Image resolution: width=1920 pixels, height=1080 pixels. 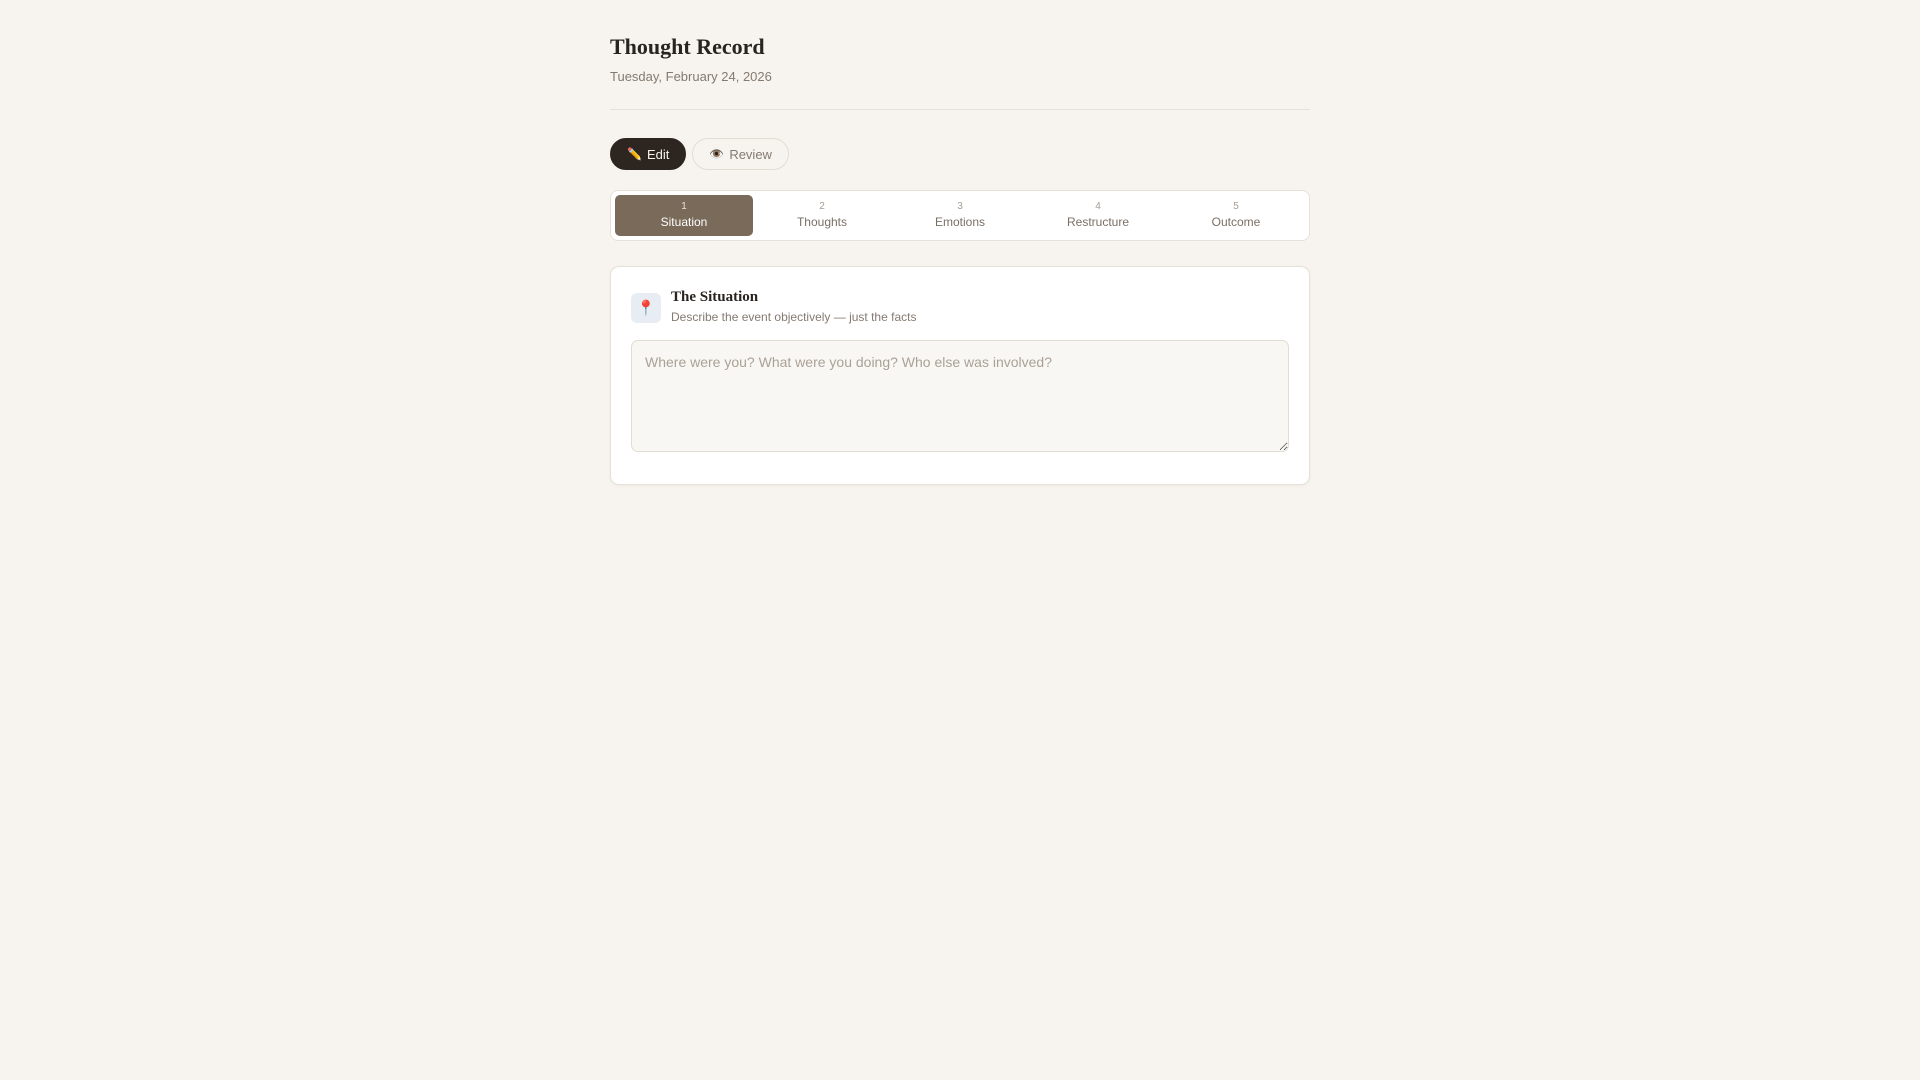 I want to click on step-label: Restructure, so click(x=1098, y=222).